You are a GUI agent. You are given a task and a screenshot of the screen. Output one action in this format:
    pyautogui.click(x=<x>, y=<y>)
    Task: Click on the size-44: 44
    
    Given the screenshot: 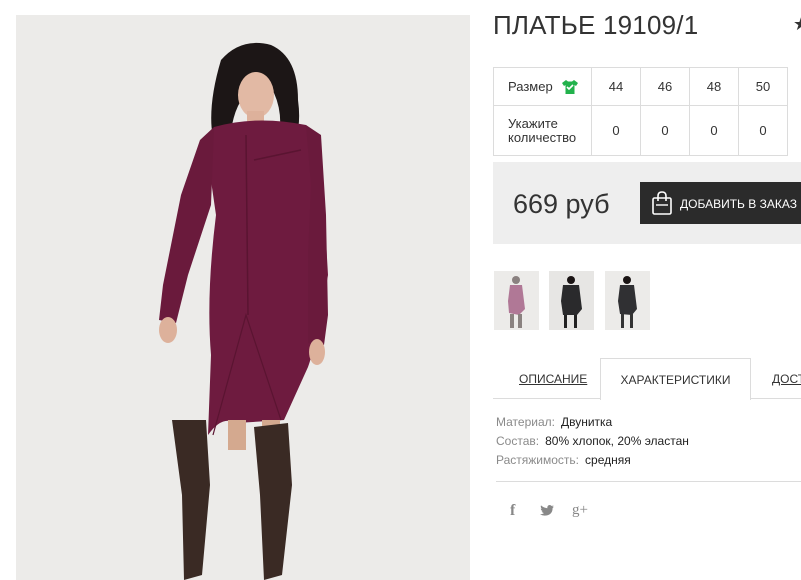 What is the action you would take?
    pyautogui.click(x=616, y=86)
    